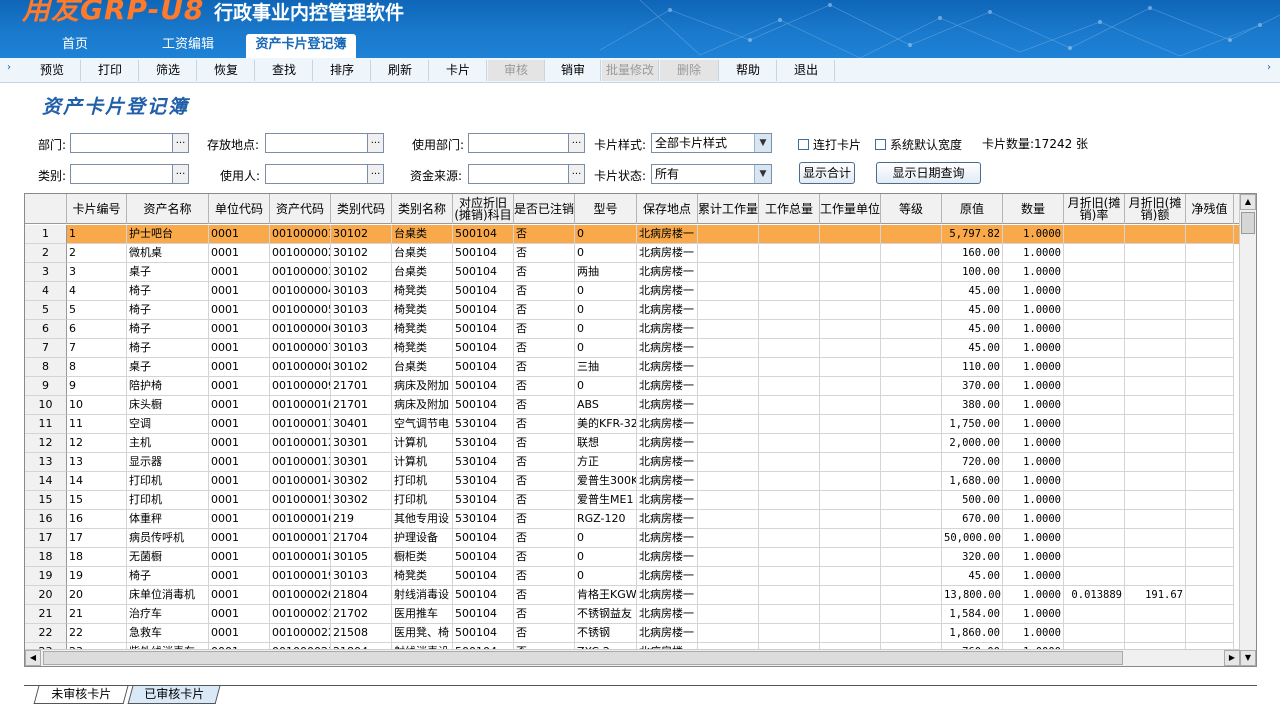 The height and width of the screenshot is (705, 1280). What do you see at coordinates (516, 70) in the screenshot?
I see `toolbar-button: 审核` at bounding box center [516, 70].